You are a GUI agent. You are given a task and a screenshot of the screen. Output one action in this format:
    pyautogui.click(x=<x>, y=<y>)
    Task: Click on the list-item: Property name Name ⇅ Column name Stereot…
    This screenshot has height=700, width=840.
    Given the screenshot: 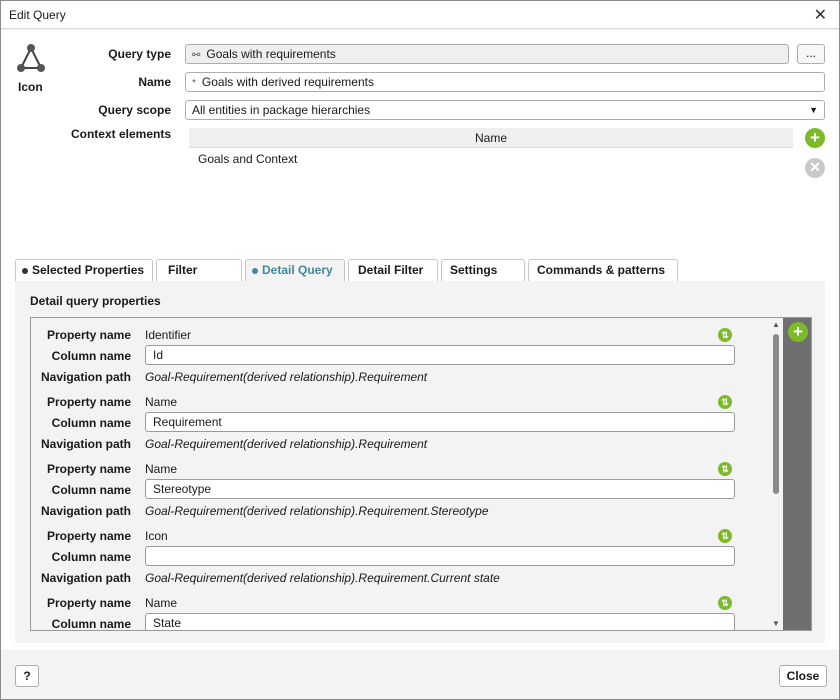 What is the action you would take?
    pyautogui.click(x=401, y=493)
    